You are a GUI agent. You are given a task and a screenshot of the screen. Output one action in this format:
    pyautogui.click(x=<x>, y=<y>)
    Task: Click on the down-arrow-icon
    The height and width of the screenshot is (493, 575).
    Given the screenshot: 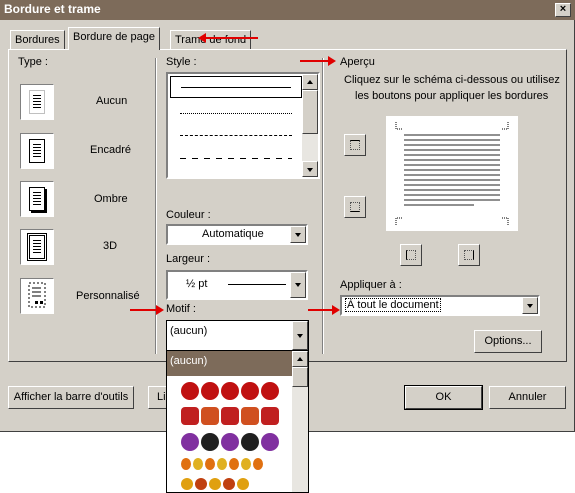 What is the action you would take?
    pyautogui.click(x=310, y=170)
    